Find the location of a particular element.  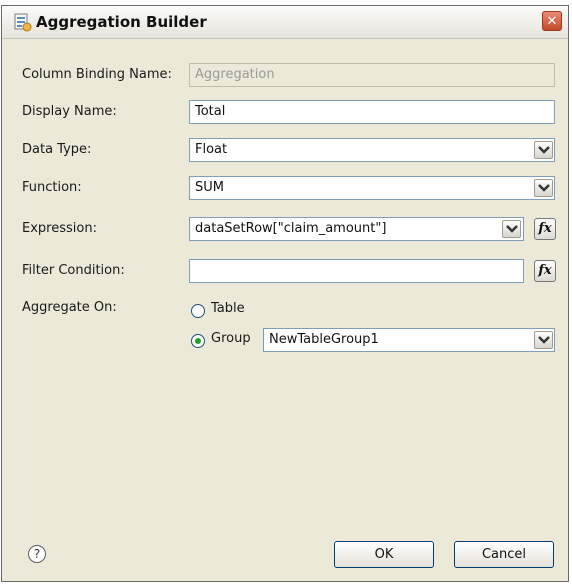

group-radio is located at coordinates (198, 341).